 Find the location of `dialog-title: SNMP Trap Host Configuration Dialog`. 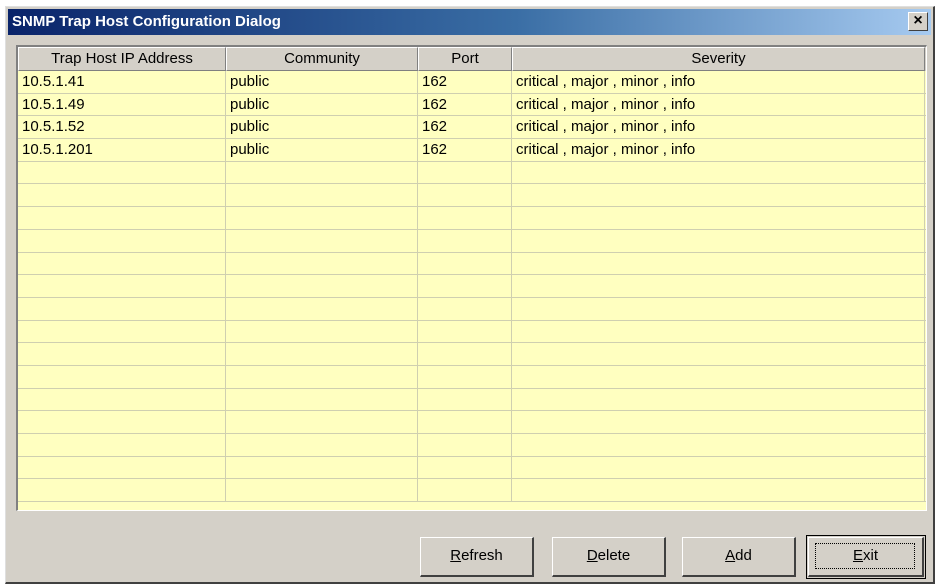

dialog-title: SNMP Trap Host Configuration Dialog is located at coordinates (146, 21).